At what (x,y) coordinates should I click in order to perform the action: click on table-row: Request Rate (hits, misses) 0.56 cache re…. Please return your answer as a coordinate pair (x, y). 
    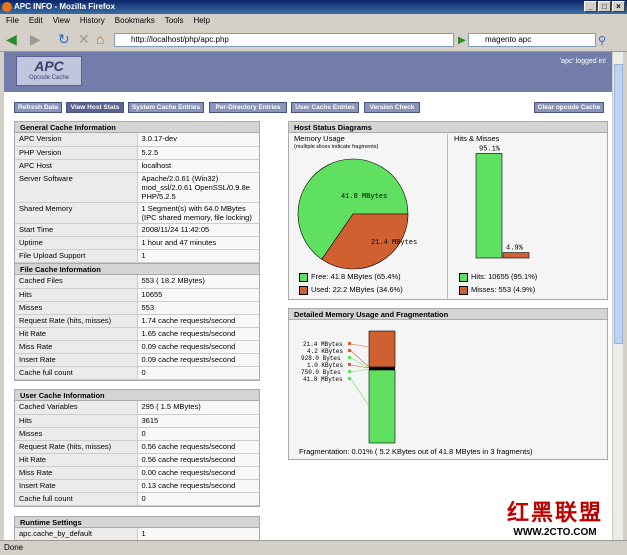
    Looking at the image, I should click on (137, 447).